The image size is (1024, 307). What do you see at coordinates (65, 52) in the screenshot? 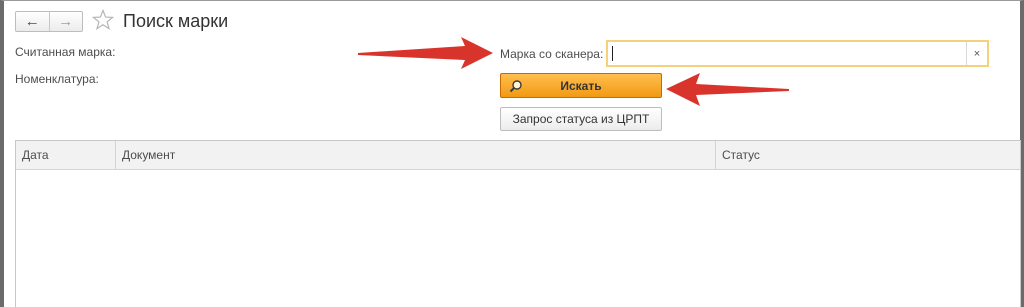
I see `scanned-mark-label: Считанная марка:` at bounding box center [65, 52].